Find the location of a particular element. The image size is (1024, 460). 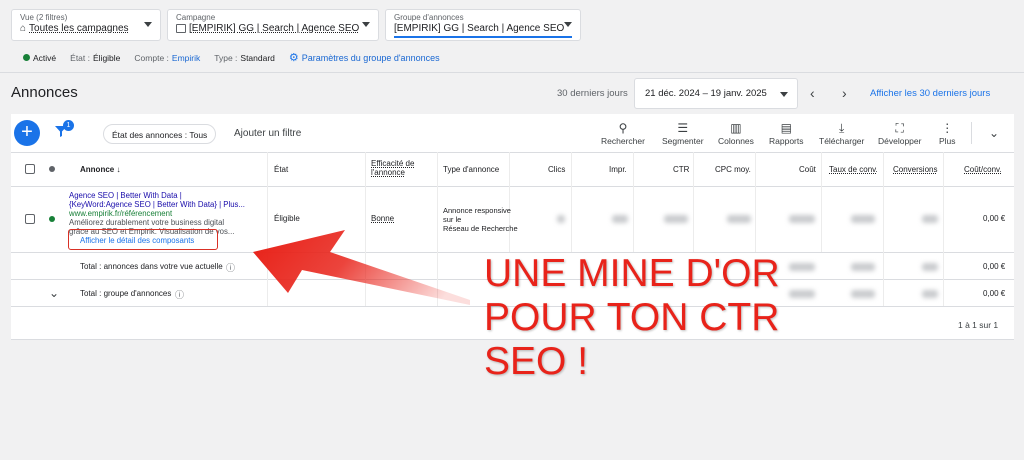

overlay-caption: UNE MINE D'OR POUR TON CTR SEO ! is located at coordinates (632, 318).